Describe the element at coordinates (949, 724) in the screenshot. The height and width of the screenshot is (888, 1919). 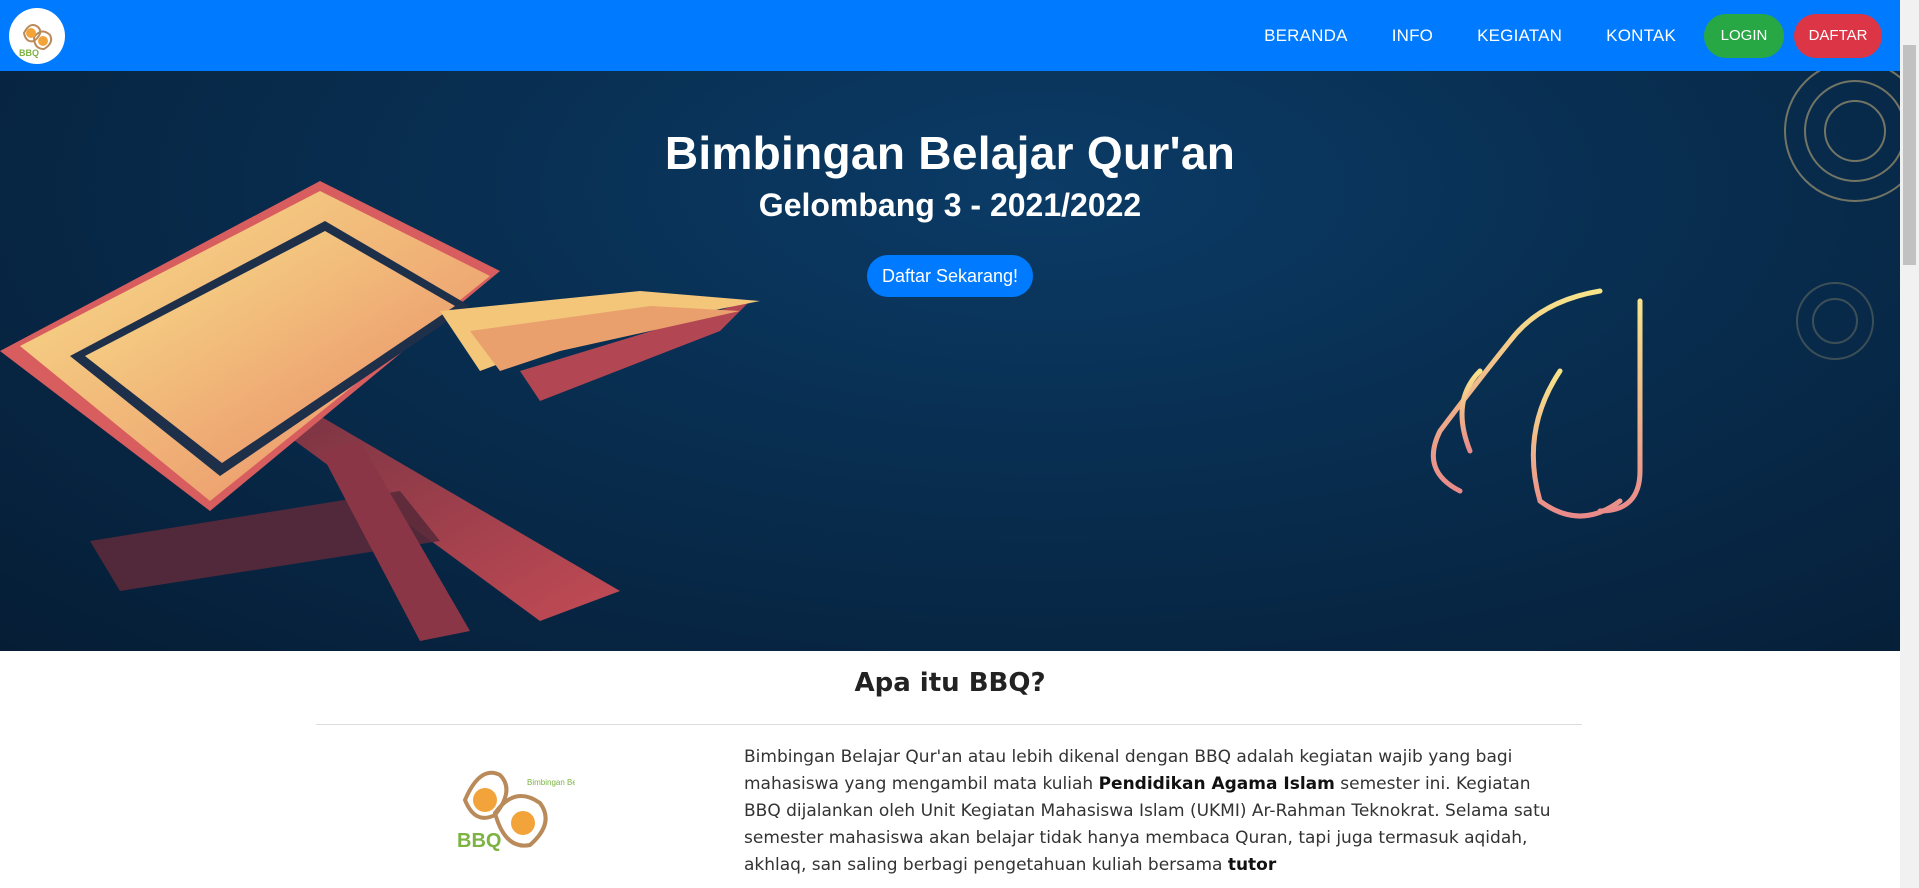
I see `section-divider` at that location.